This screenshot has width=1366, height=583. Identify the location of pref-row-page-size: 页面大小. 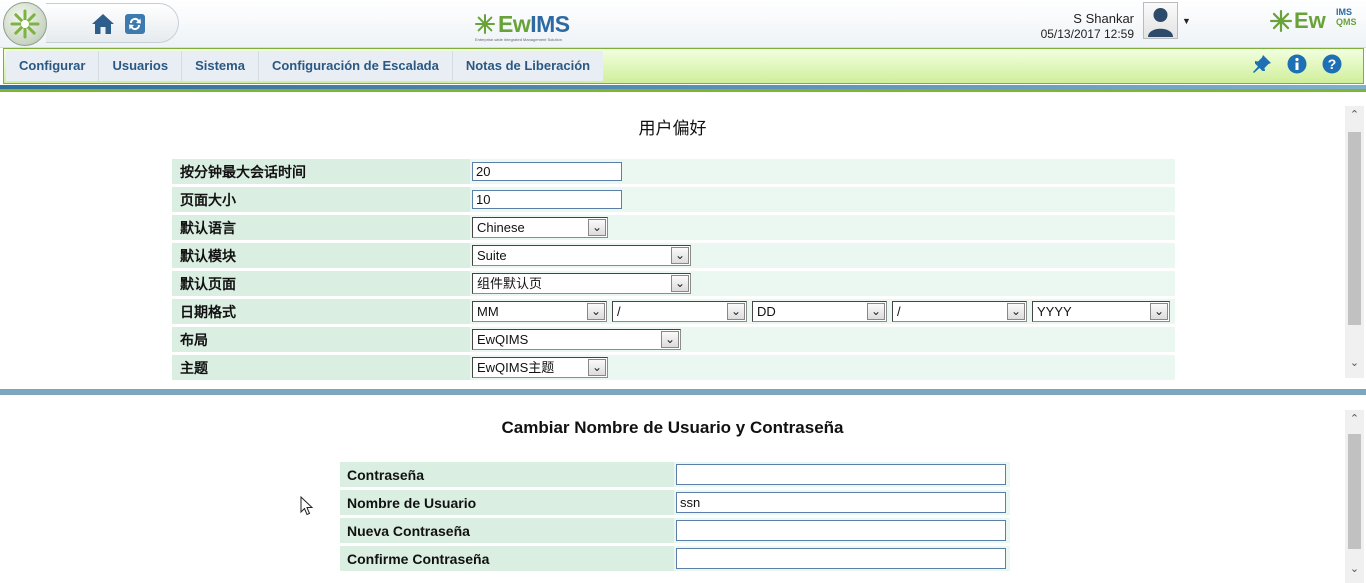
(673, 199).